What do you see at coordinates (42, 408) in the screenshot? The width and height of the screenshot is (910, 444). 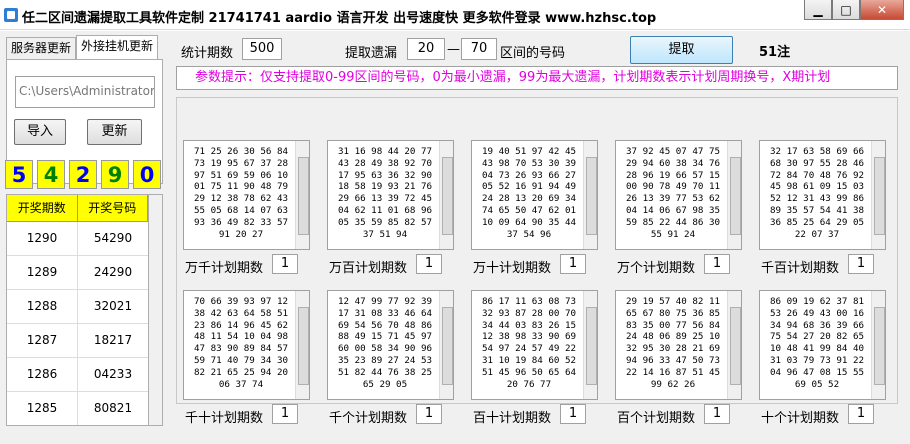 I see `period-cell: 1285` at bounding box center [42, 408].